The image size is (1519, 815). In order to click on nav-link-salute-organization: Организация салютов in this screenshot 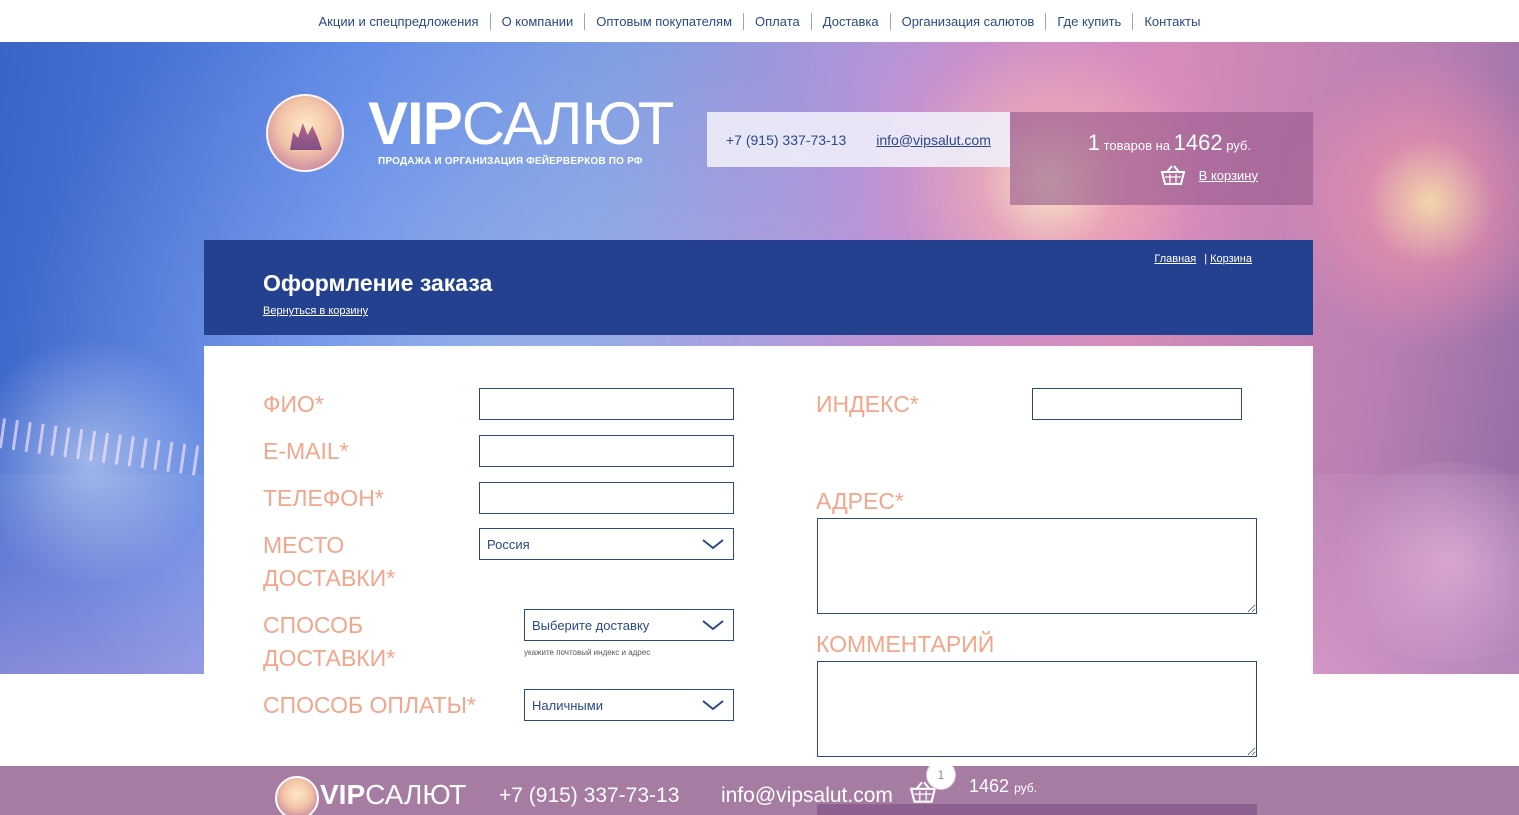, I will do `click(967, 21)`.